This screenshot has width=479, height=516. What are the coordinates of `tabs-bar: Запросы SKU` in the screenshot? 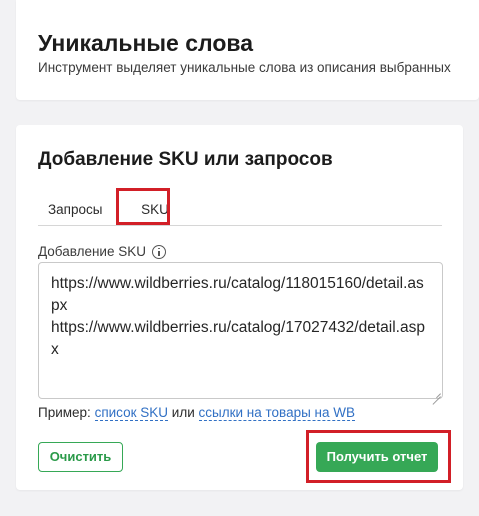 It's located at (240, 211).